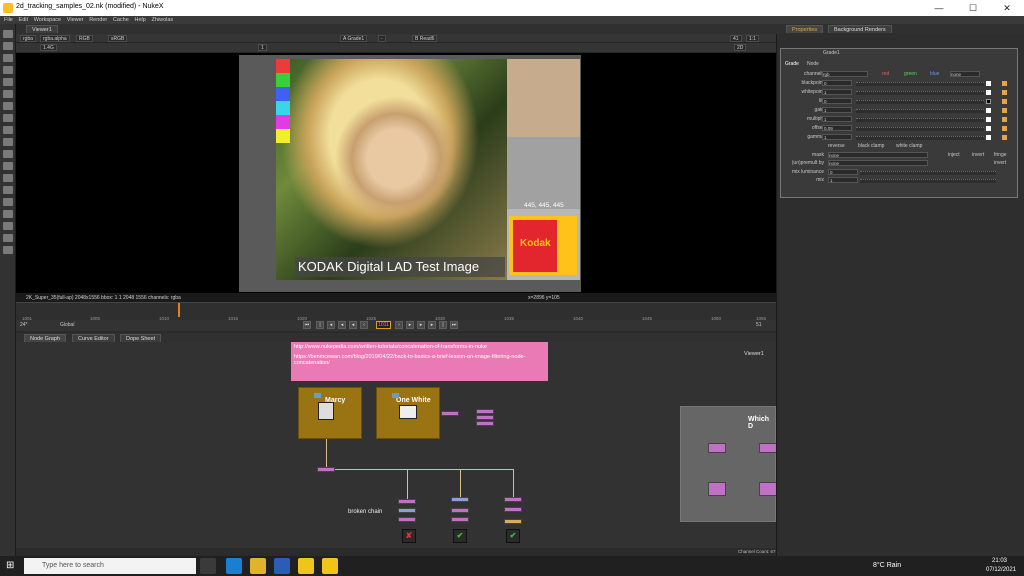 The height and width of the screenshot is (576, 1024). What do you see at coordinates (1000, 155) in the screenshot?
I see `fringe-checkbox: fringe` at bounding box center [1000, 155].